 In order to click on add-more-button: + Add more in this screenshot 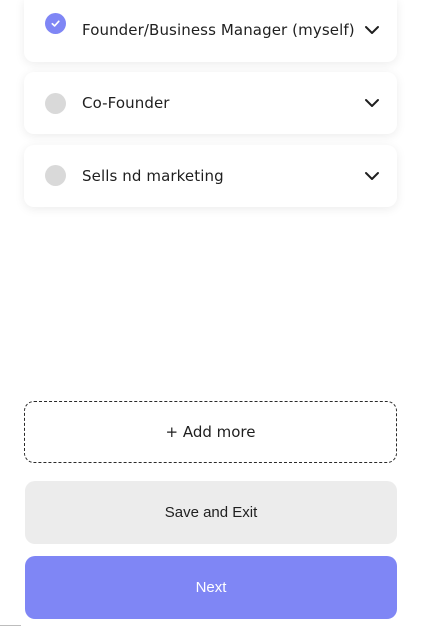, I will do `click(210, 432)`.